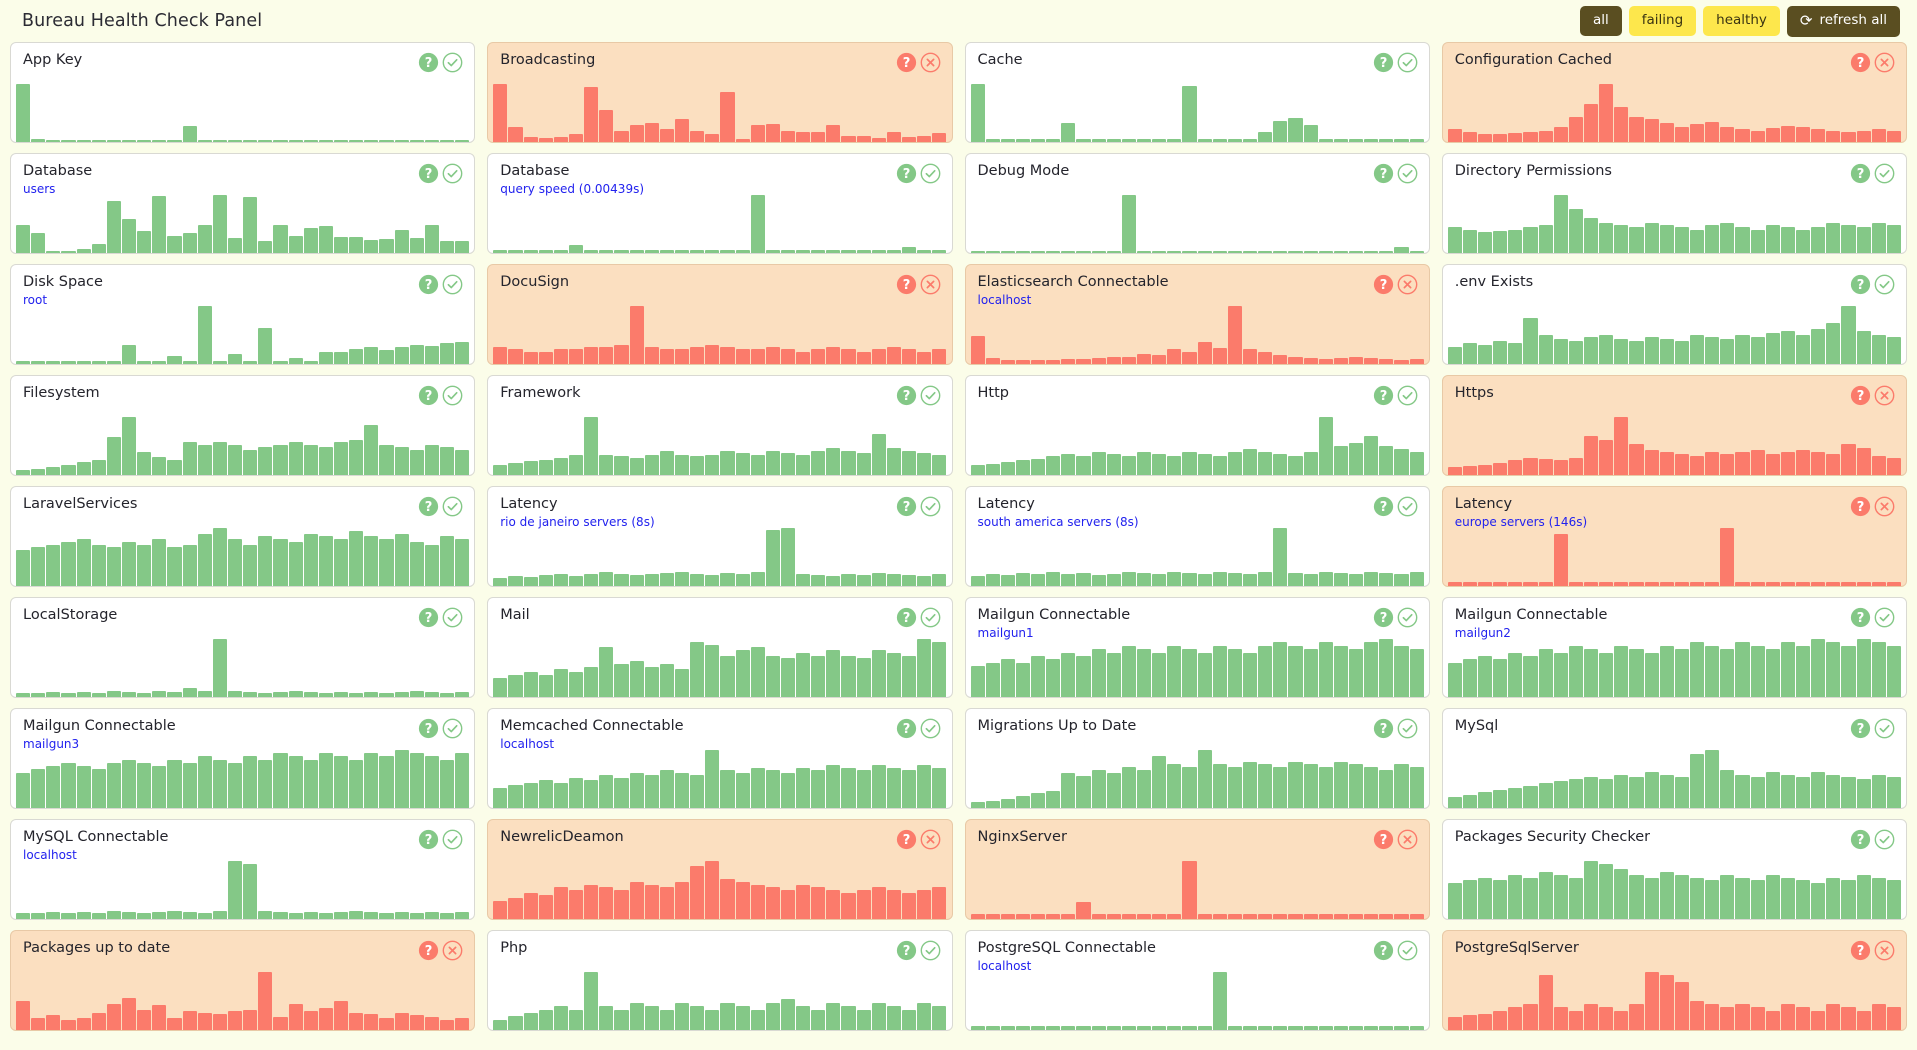  What do you see at coordinates (243, 314) in the screenshot?
I see `health-check-card: Disk Space root?` at bounding box center [243, 314].